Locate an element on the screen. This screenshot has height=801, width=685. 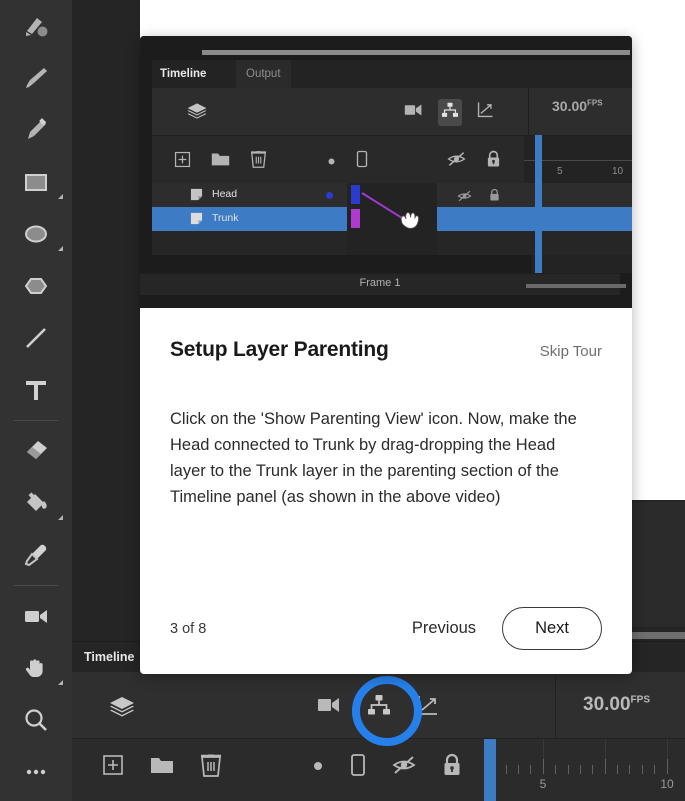
timeline-toolbar: 30.00FPS 1 F is located at coordinates (378, 705).